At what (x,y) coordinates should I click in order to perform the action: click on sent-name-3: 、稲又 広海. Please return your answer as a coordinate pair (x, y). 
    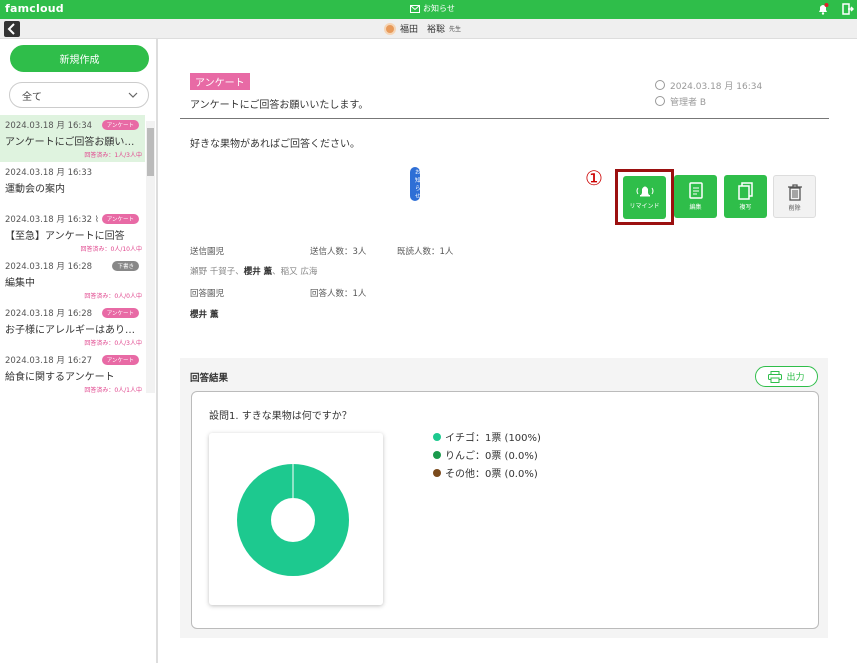
    Looking at the image, I should click on (295, 272).